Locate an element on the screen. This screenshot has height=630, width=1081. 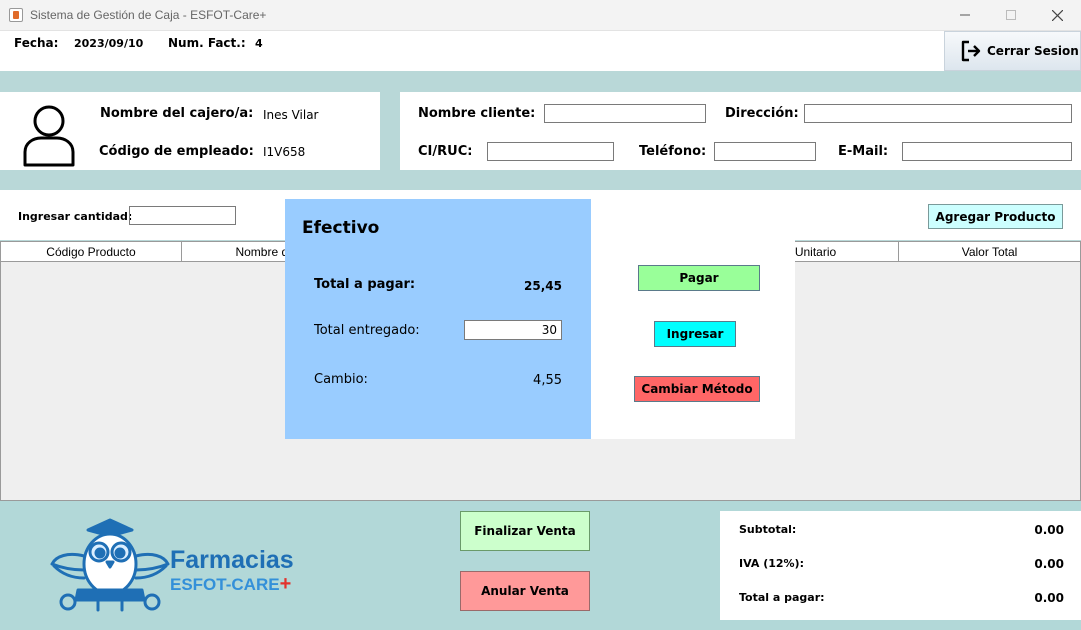
cancel-sale-button: Anular Venta is located at coordinates (525, 591).